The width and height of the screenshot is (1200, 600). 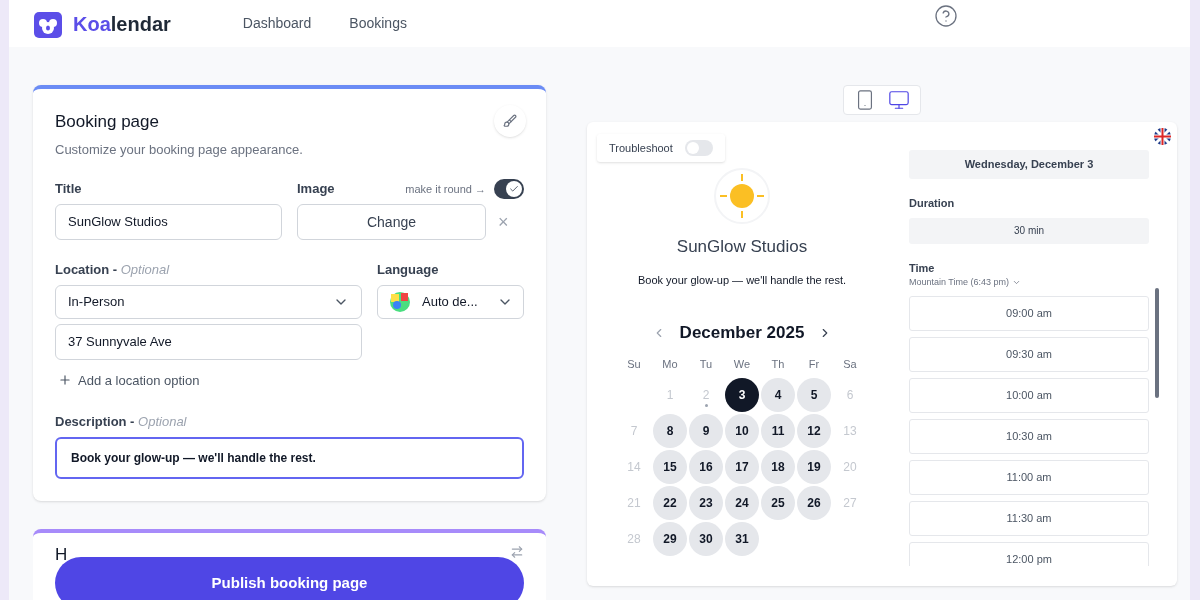 I want to click on title-field: SunGlow Studios, so click(x=168, y=221).